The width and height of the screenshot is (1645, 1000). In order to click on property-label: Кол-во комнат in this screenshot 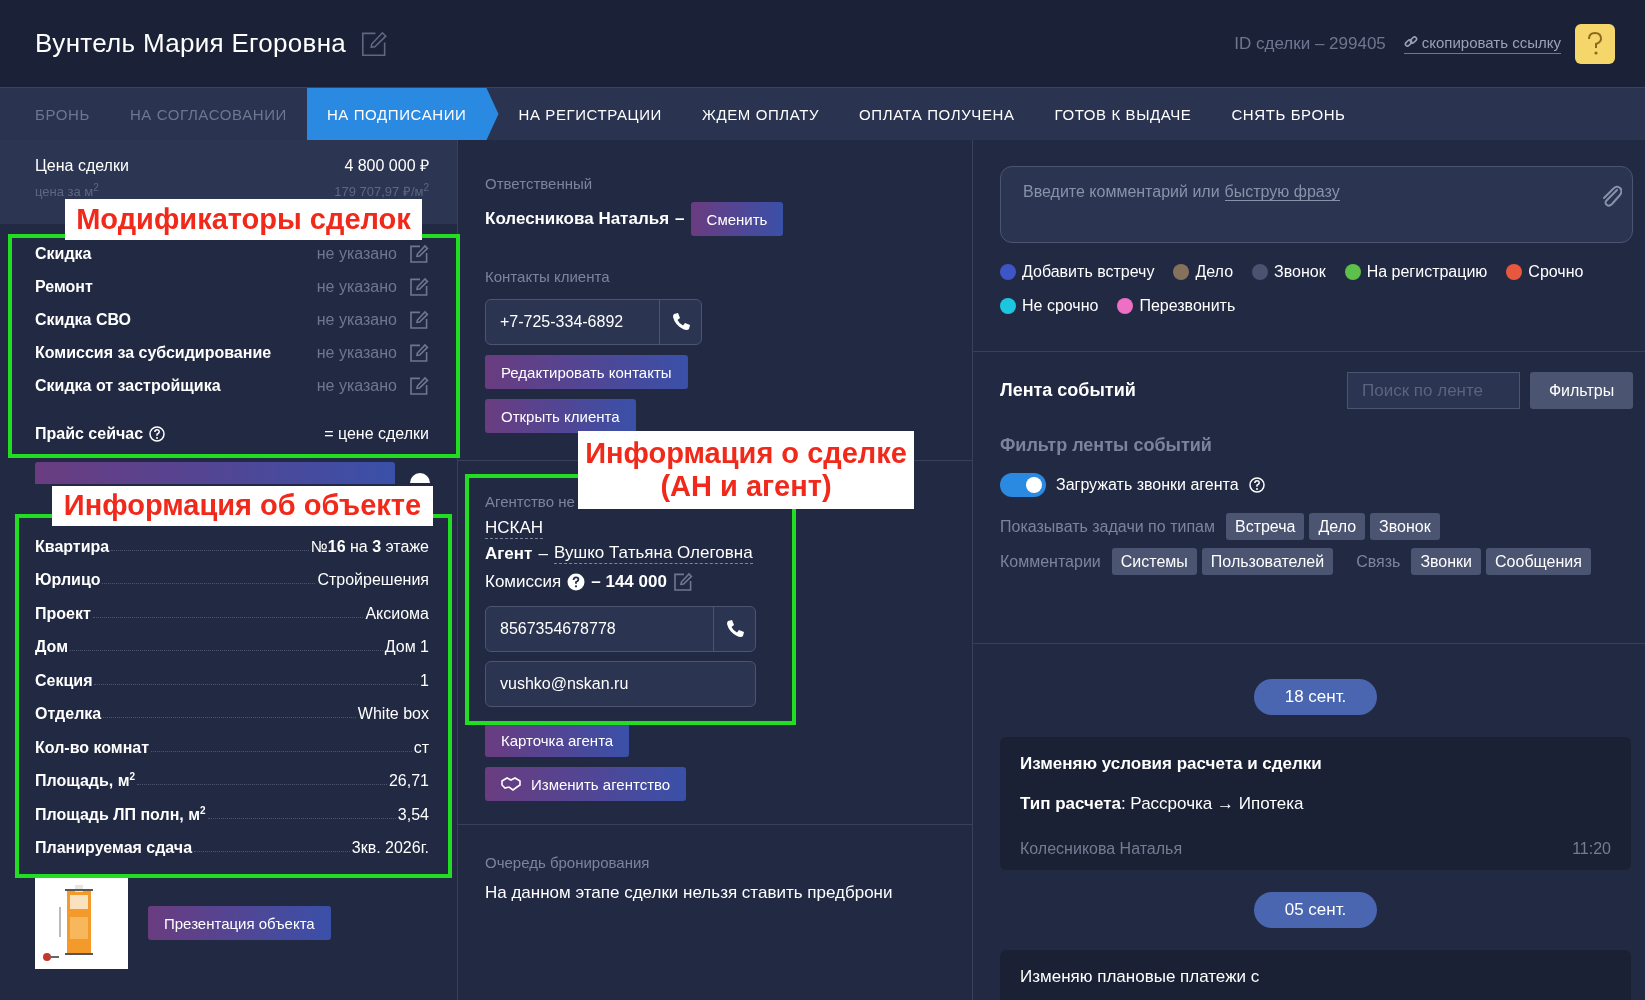, I will do `click(92, 747)`.